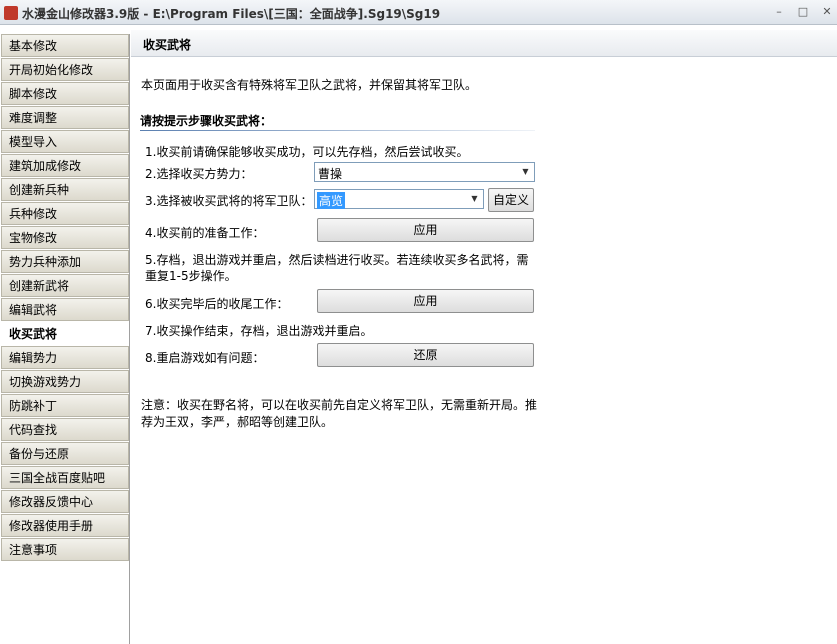  Describe the element at coordinates (65, 165) in the screenshot. I see `sidebar-item: 建筑加成修改` at that location.